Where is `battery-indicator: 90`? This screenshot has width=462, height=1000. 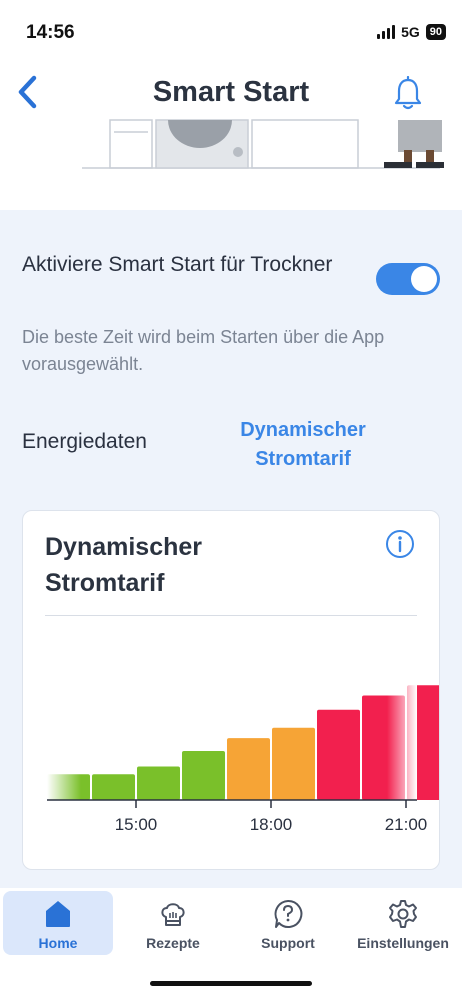
battery-indicator: 90 is located at coordinates (435, 32).